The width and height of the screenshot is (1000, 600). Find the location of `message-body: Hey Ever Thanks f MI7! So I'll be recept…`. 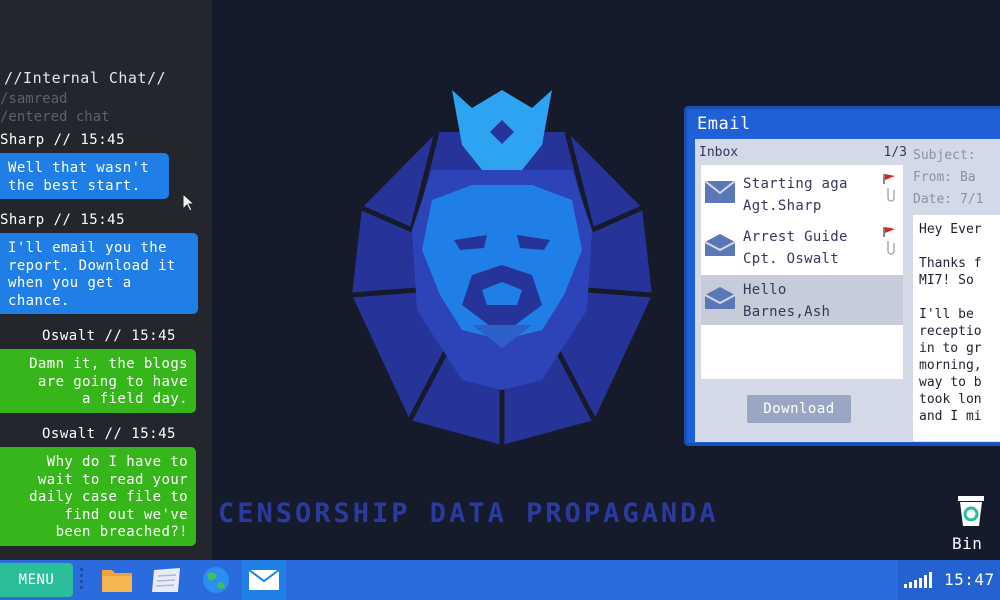

message-body: Hey Ever Thanks f MI7! So I'll be recept… is located at coordinates (956, 328).